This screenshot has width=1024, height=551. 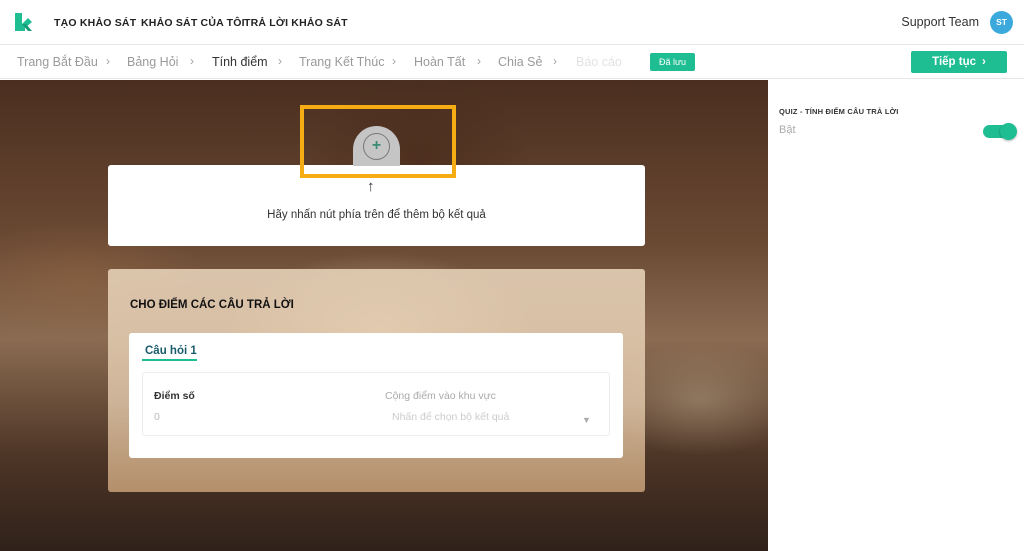 I want to click on score-label: Điểm số, so click(x=174, y=396).